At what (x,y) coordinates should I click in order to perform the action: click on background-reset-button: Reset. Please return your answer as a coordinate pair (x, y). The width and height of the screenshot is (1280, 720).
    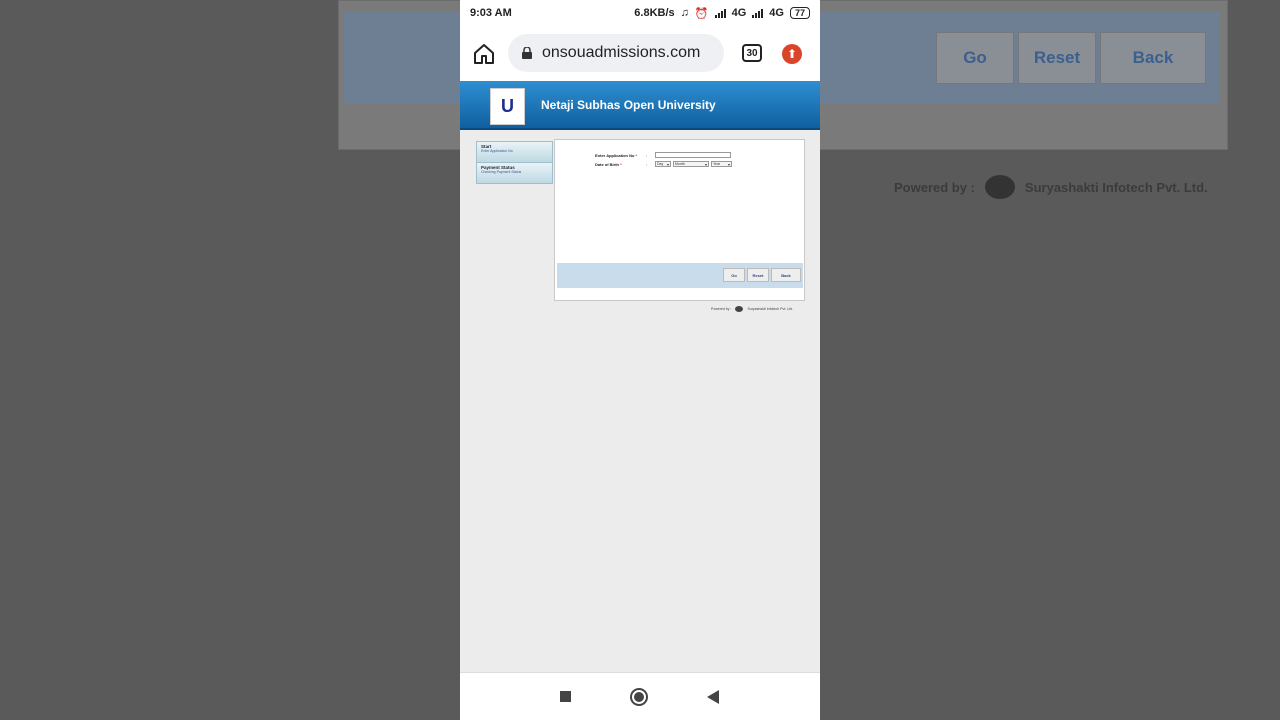
    Looking at the image, I should click on (1057, 58).